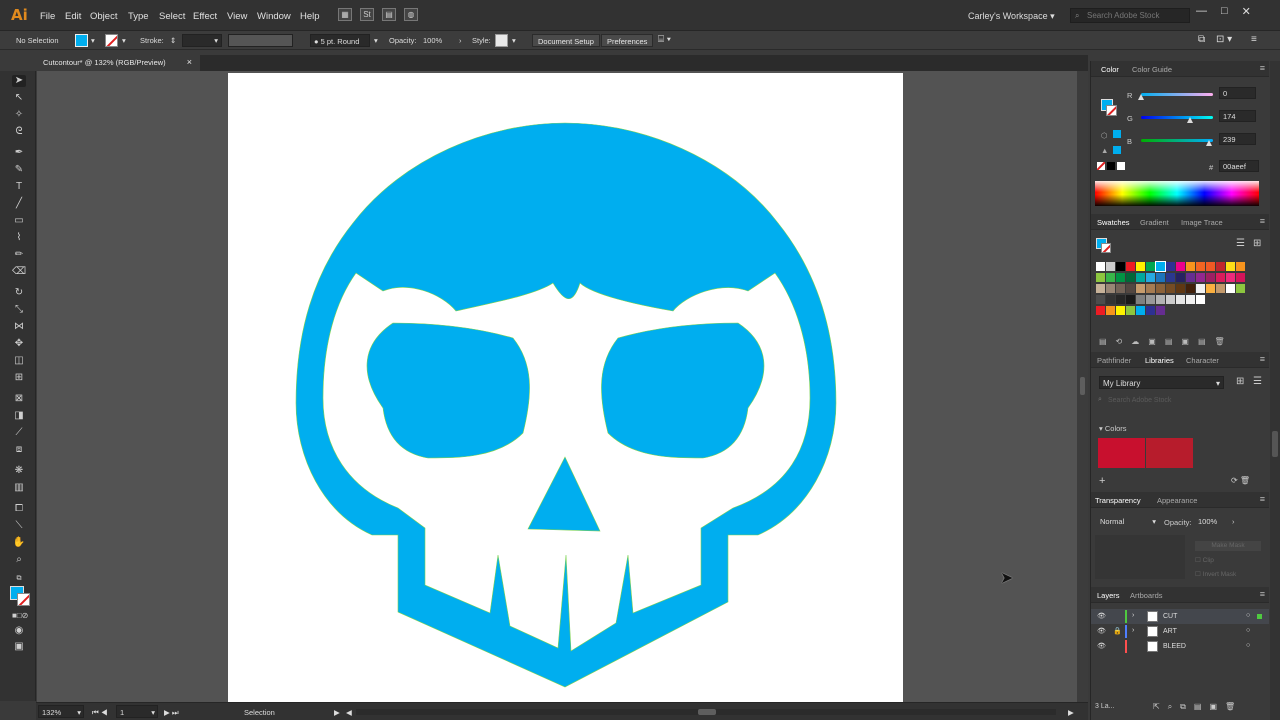  Describe the element at coordinates (1180, 616) in the screenshot. I see `layer-row: 👁 › CUT ○` at that location.